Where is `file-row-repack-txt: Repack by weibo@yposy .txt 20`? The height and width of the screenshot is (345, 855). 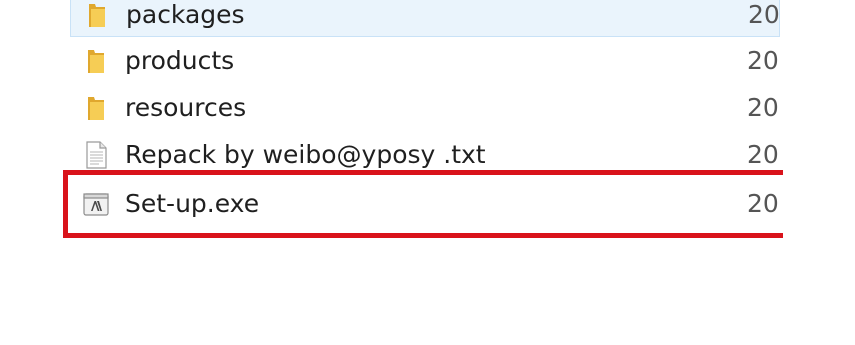
file-row-repack-txt: Repack by weibo@yposy .txt 20 is located at coordinates (425, 155).